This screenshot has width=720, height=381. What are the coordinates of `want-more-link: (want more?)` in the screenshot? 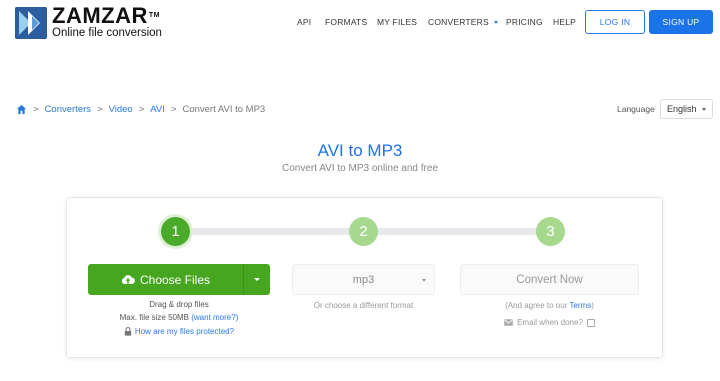 It's located at (214, 317).